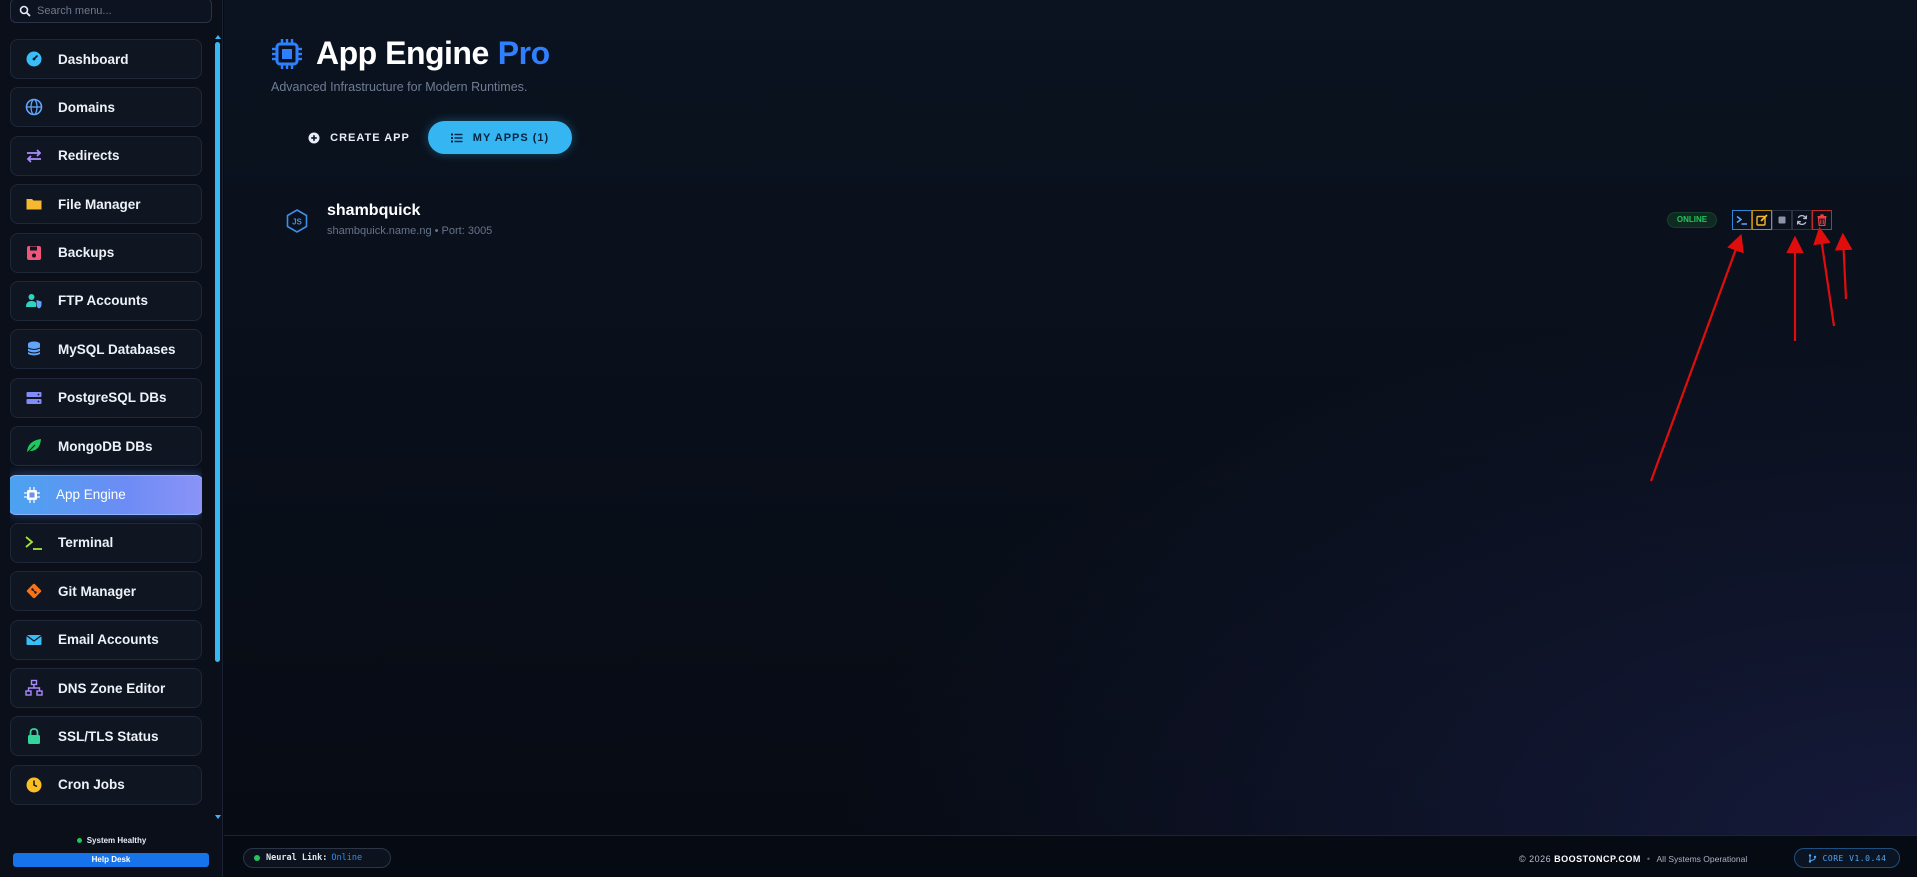 This screenshot has width=1917, height=877. I want to click on sitemap-icon, so click(34, 688).